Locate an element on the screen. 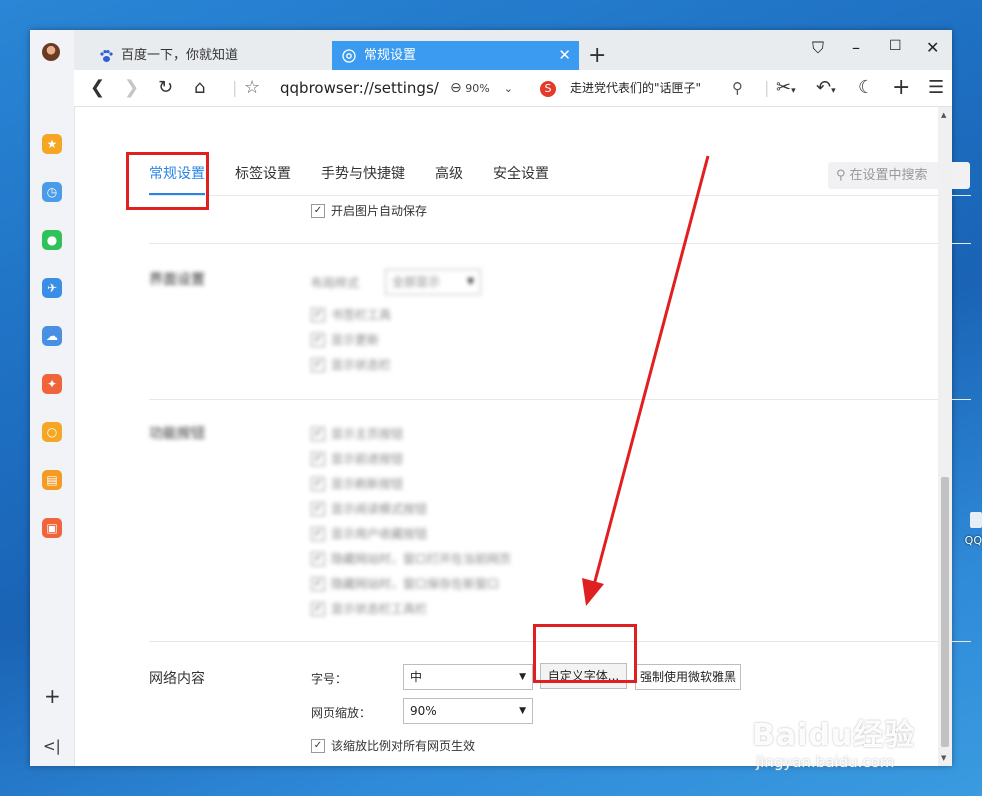 Image resolution: width=982 pixels, height=796 pixels. arrow-head is located at coordinates (593, 592).